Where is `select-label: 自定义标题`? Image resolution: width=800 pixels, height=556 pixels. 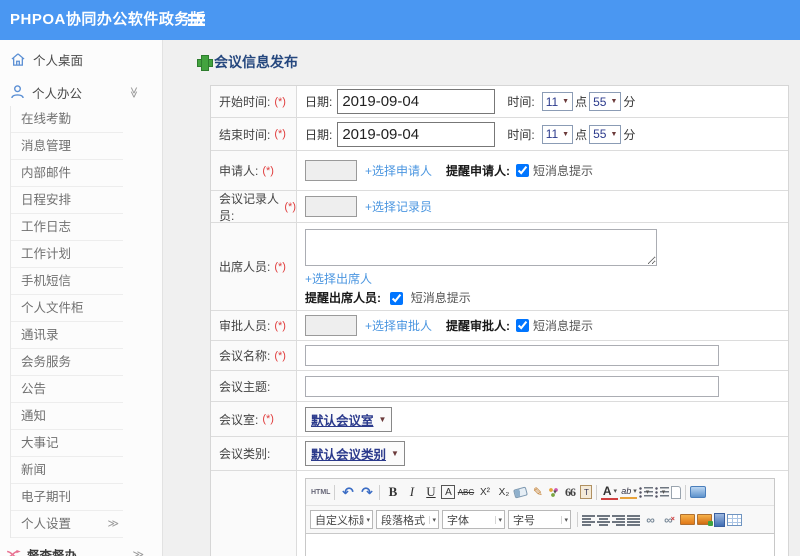 select-label: 自定义标题 is located at coordinates (339, 520).